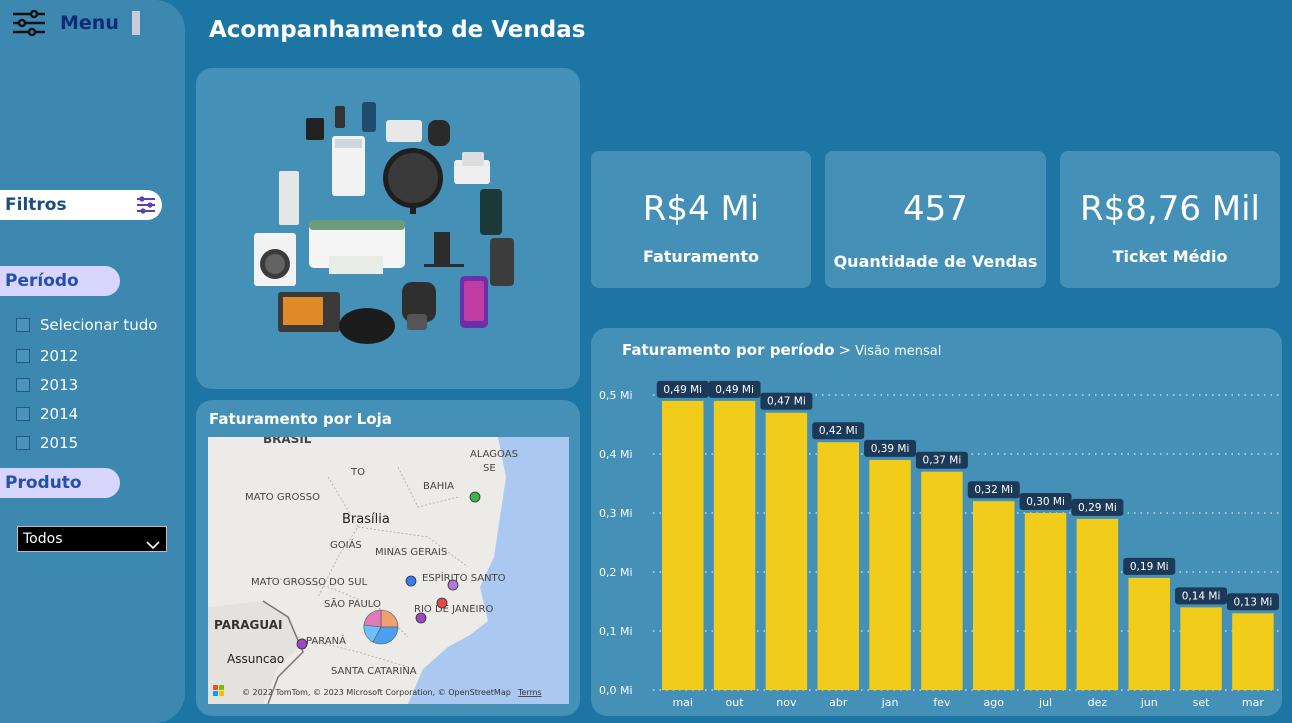 This screenshot has height=723, width=1292. What do you see at coordinates (1097, 508) in the screenshot?
I see `data-label: 0,29 Mi` at bounding box center [1097, 508].